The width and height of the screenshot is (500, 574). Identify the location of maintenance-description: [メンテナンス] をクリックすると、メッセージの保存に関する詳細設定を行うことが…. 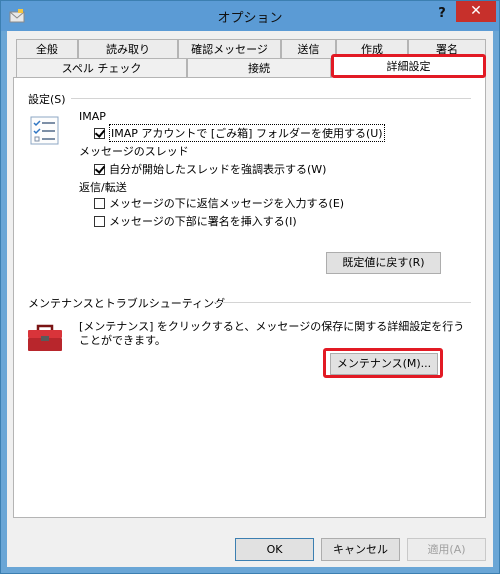
(272, 333).